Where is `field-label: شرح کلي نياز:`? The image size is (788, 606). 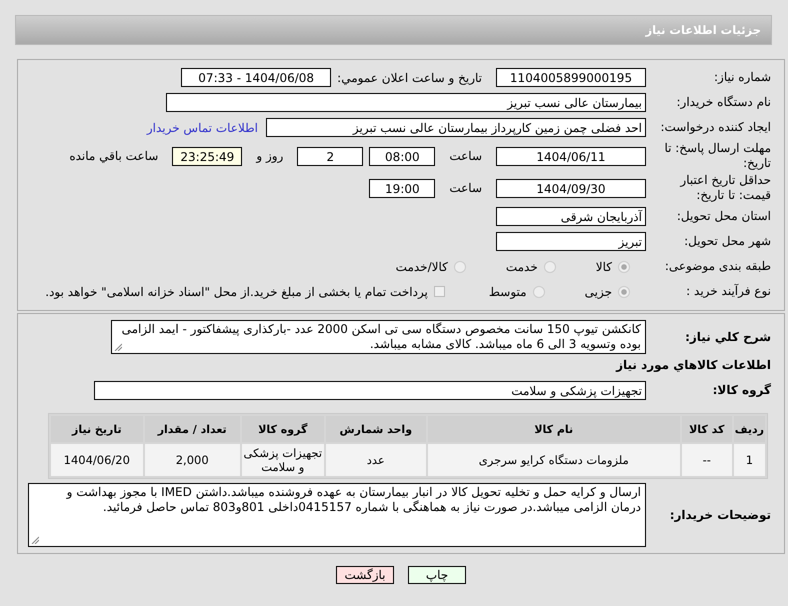 field-label: شرح کلي نياز: is located at coordinates (728, 337).